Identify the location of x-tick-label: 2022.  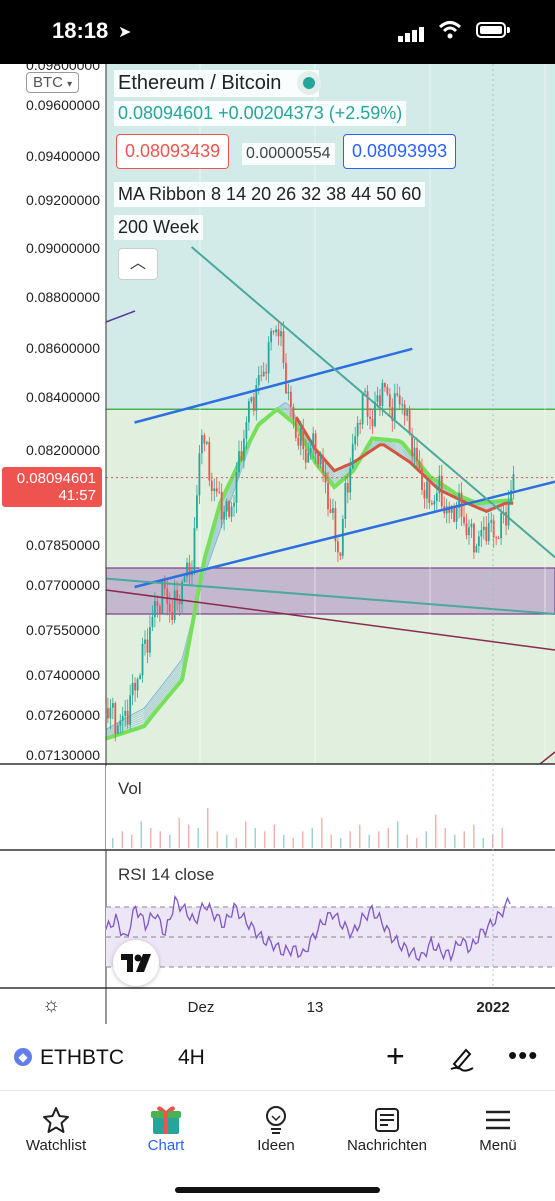
(492, 1007).